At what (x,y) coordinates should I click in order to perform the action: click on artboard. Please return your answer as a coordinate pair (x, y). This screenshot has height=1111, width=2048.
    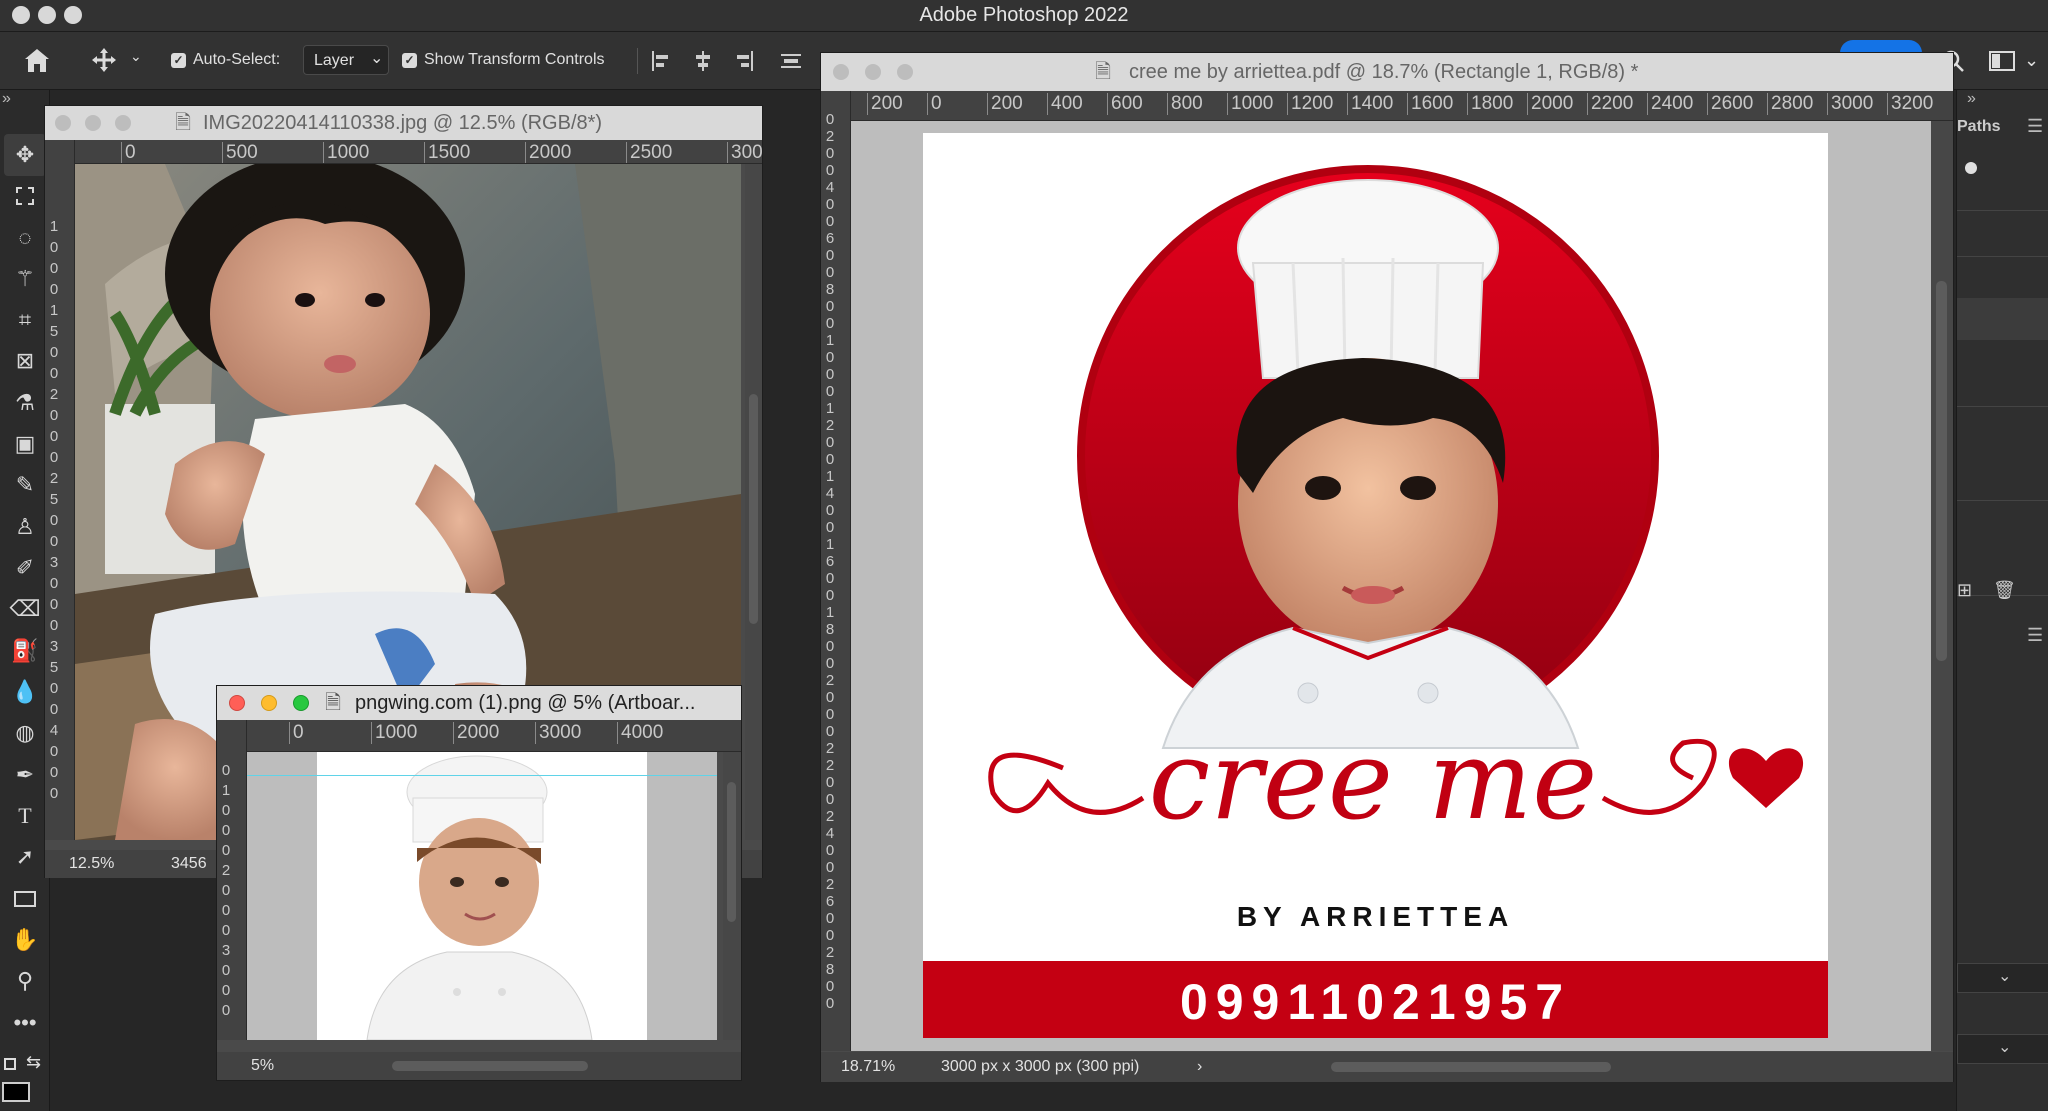
    Looking at the image, I should click on (482, 896).